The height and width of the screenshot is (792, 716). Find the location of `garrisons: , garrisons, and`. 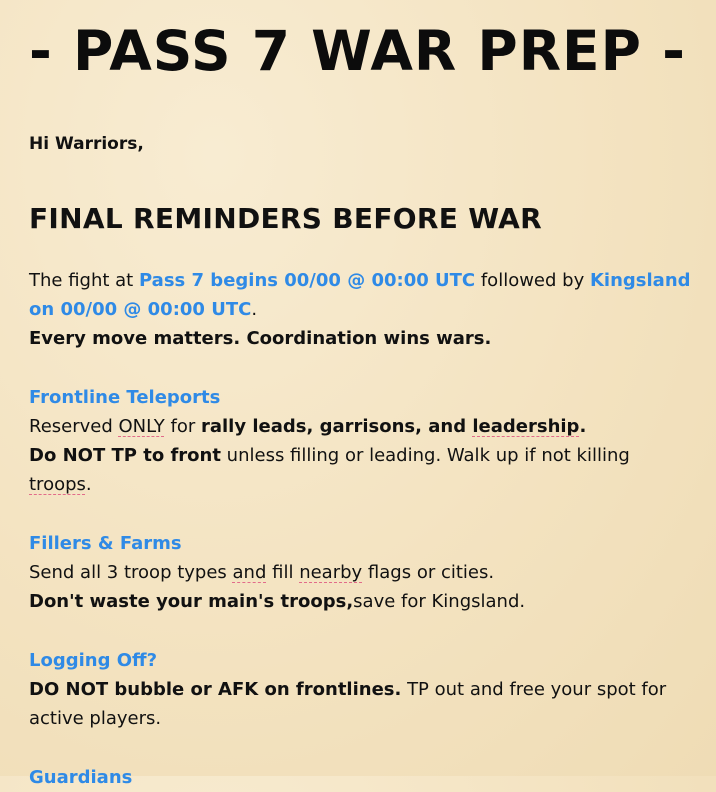

garrisons: , garrisons, and is located at coordinates (389, 426).